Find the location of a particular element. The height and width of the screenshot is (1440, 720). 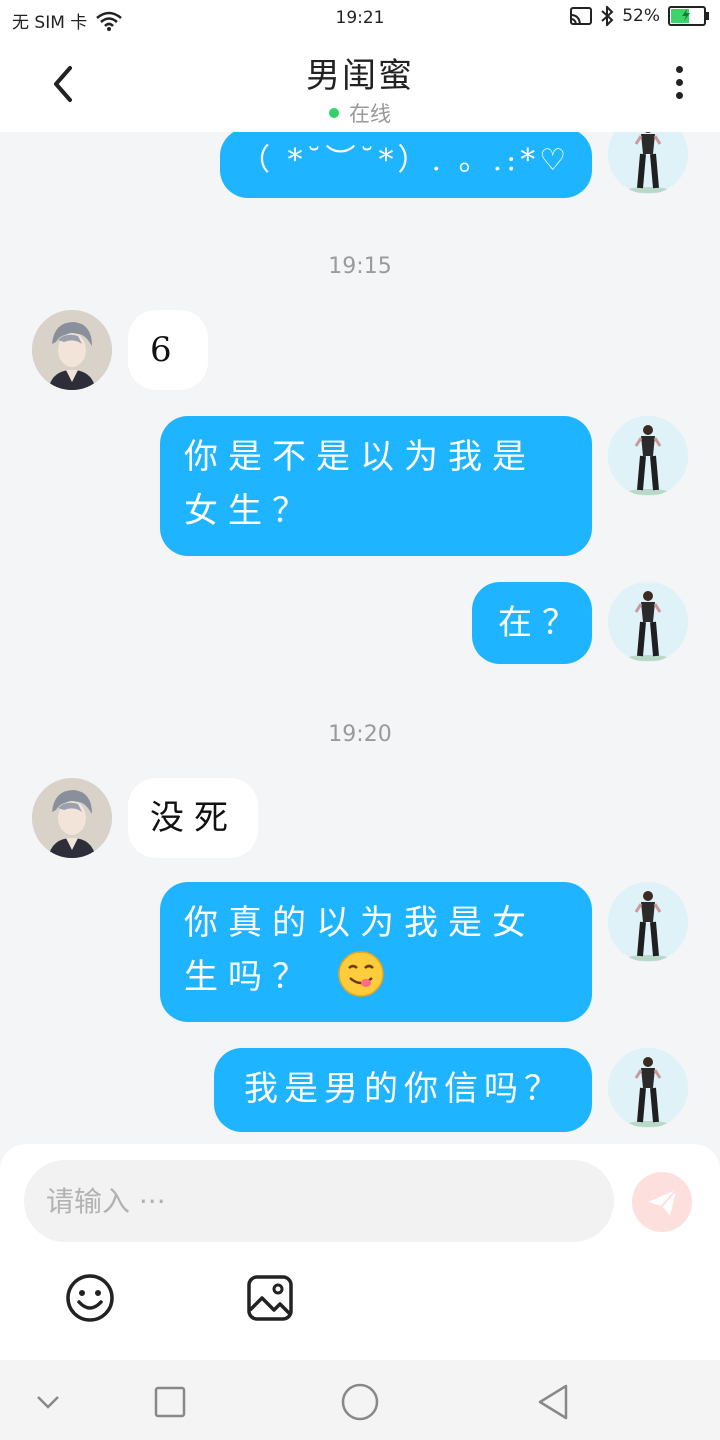

smiley-icon is located at coordinates (90, 1298).